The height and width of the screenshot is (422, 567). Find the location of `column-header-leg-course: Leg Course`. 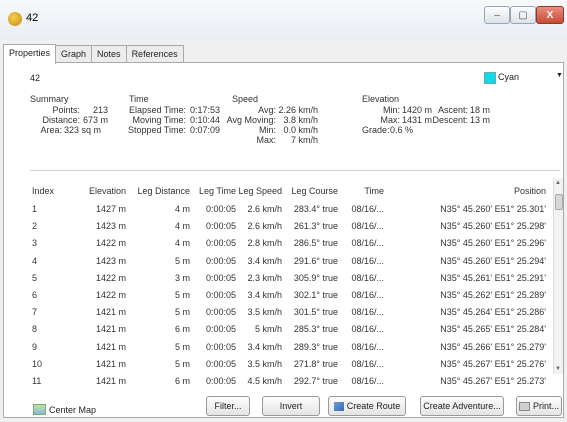

column-header-leg-course: Leg Course is located at coordinates (310, 191).